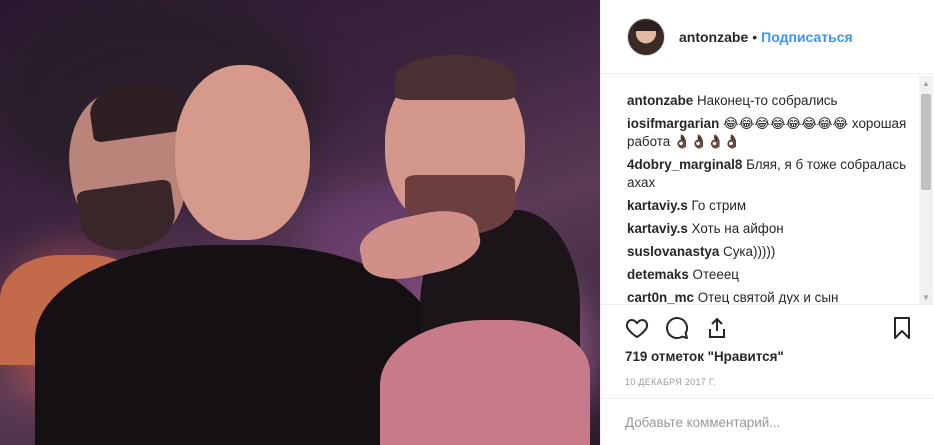  What do you see at coordinates (767, 324) in the screenshot?
I see `post-actions-bar` at bounding box center [767, 324].